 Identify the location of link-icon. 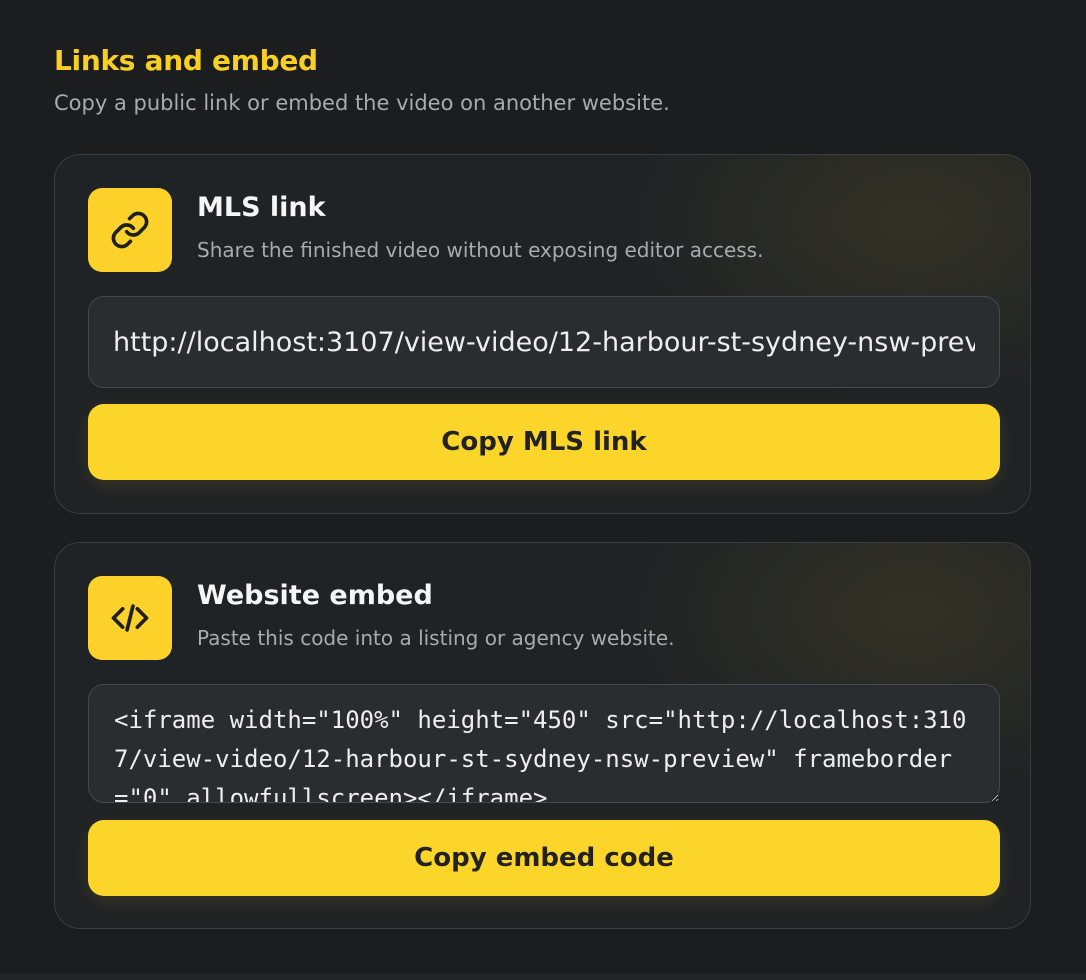
(130, 230).